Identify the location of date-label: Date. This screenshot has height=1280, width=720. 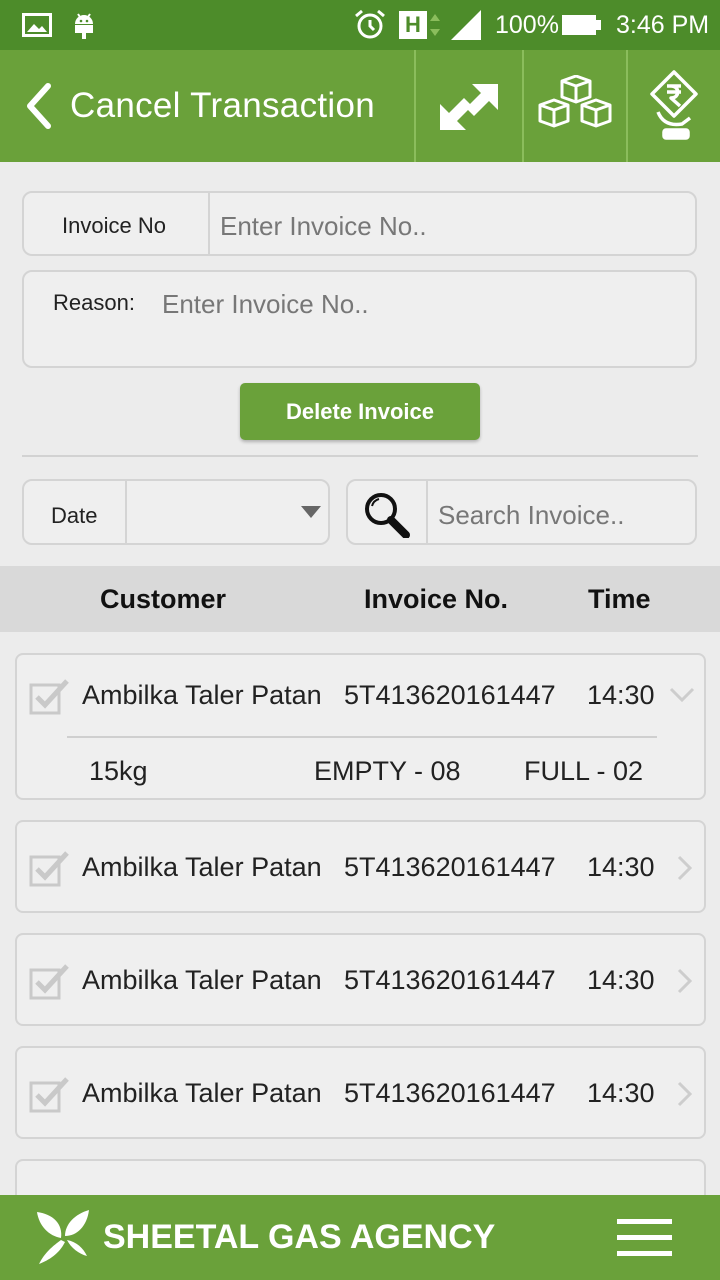
(74, 515).